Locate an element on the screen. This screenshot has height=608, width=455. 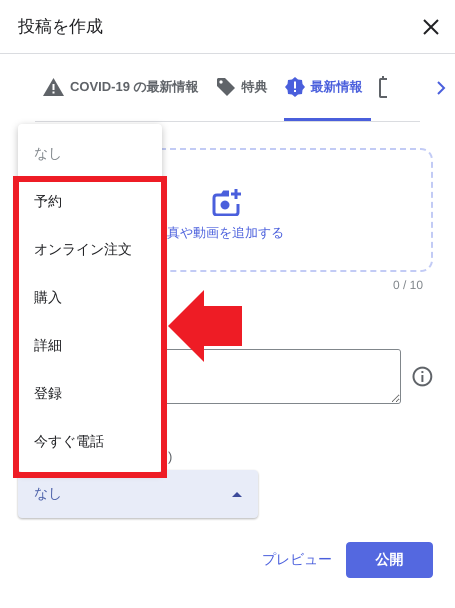
info-icon is located at coordinates (422, 376).